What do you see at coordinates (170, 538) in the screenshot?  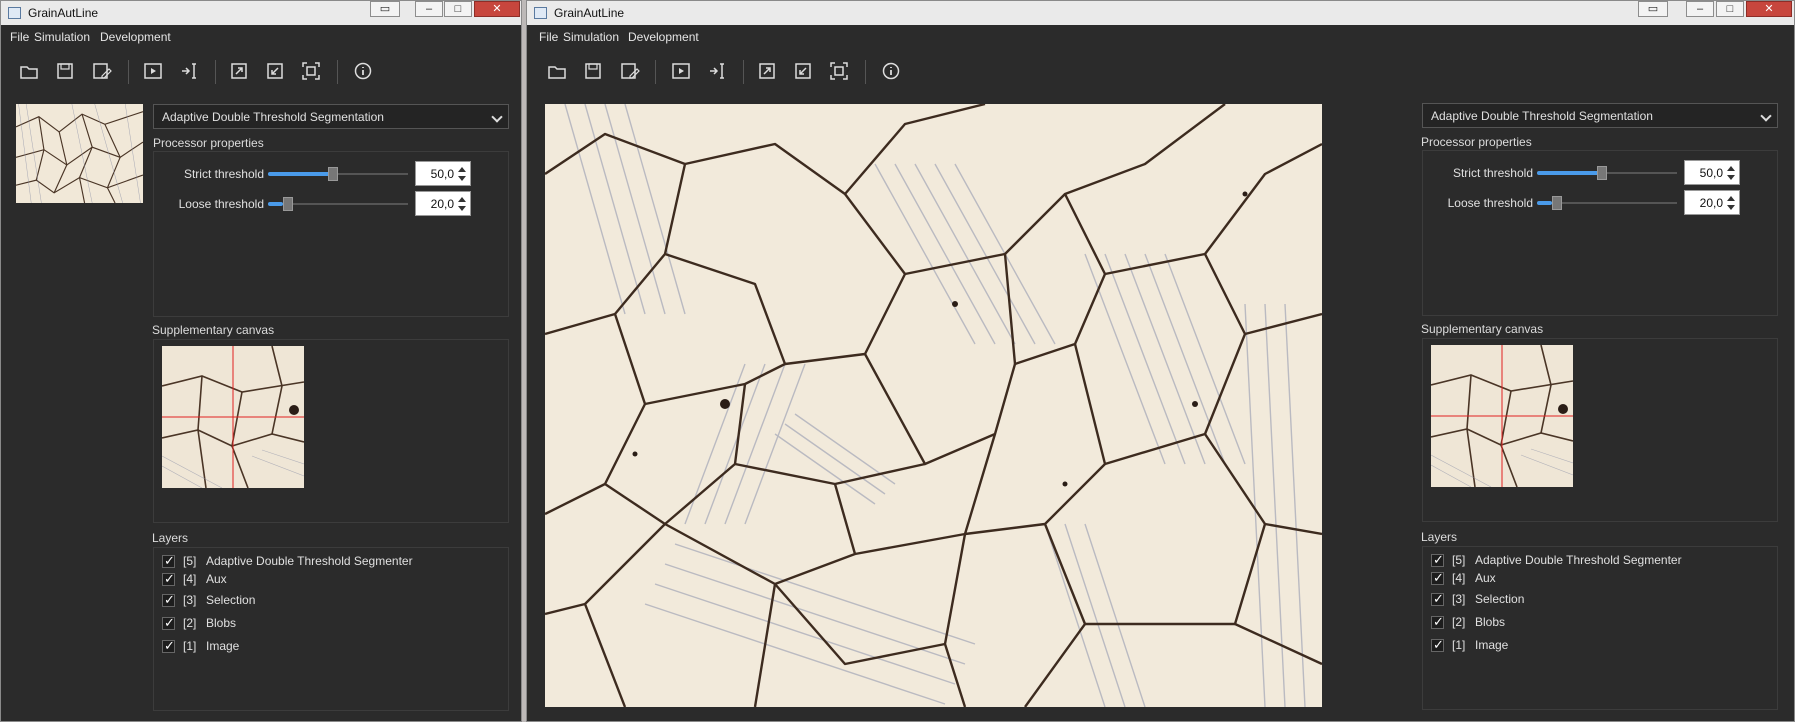 I see `layers-title: Layers` at bounding box center [170, 538].